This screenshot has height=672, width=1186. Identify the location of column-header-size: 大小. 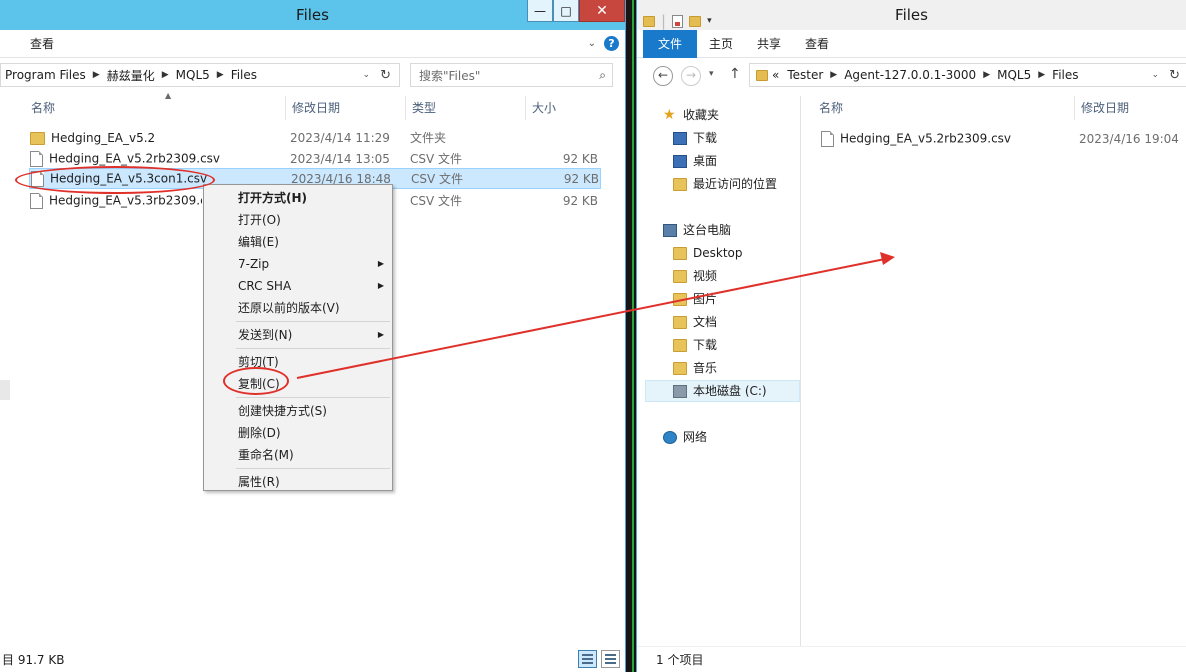
(565, 108).